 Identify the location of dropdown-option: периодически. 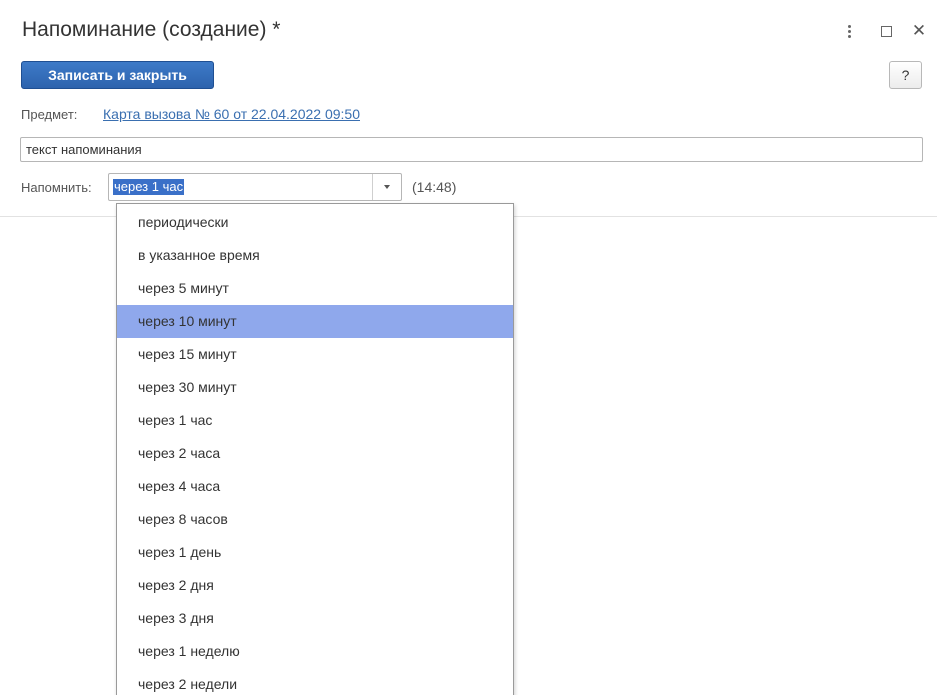
(315, 222).